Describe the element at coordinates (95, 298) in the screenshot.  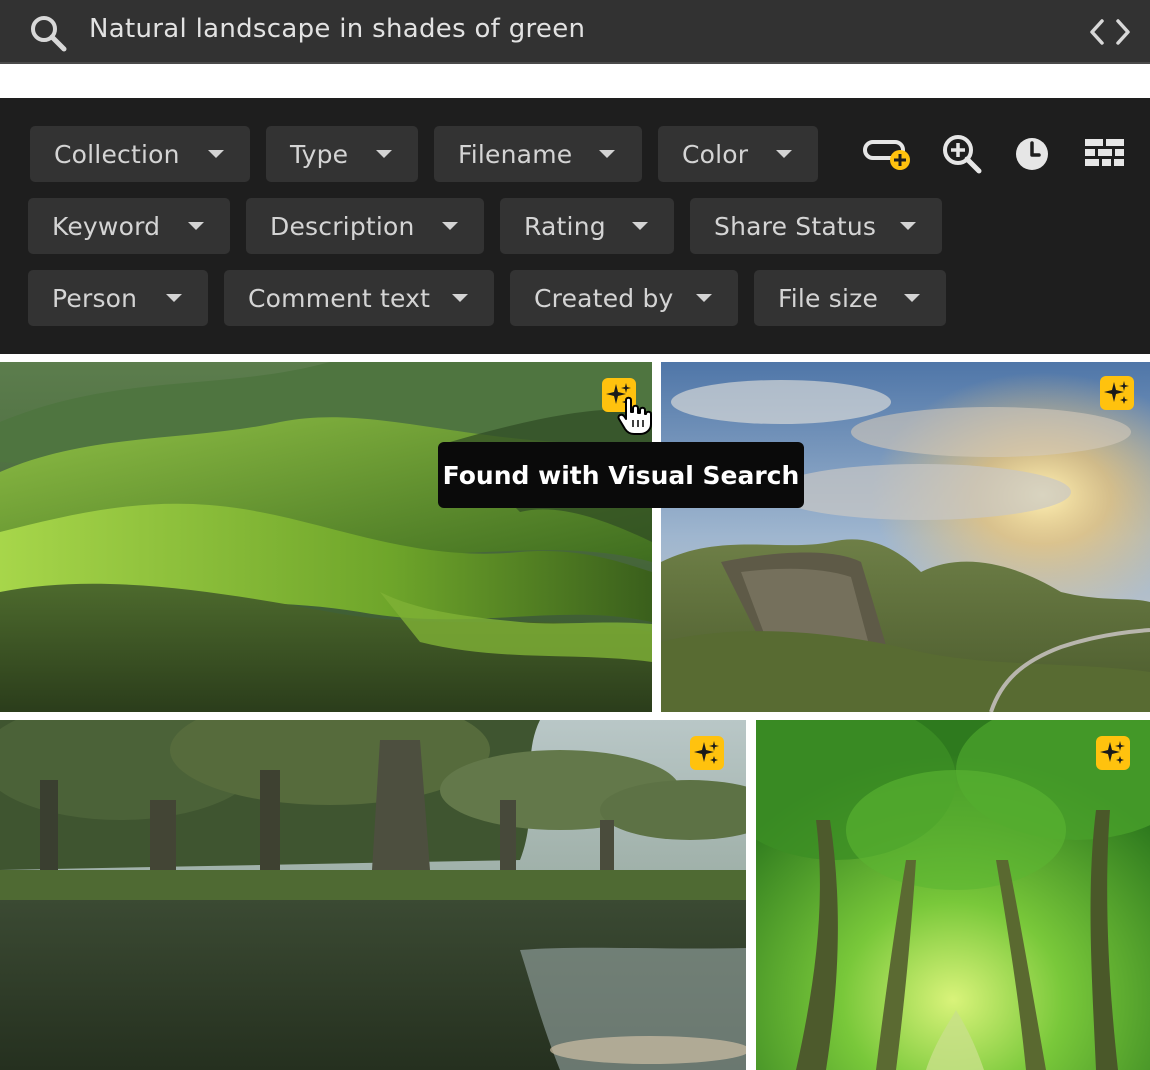
I see `filter-chip-label: Person` at that location.